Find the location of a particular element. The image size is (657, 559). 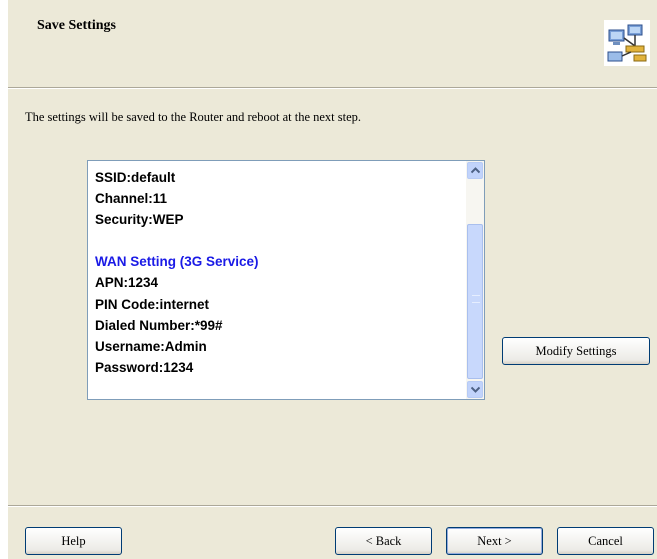

network-wizard-icon is located at coordinates (627, 43).